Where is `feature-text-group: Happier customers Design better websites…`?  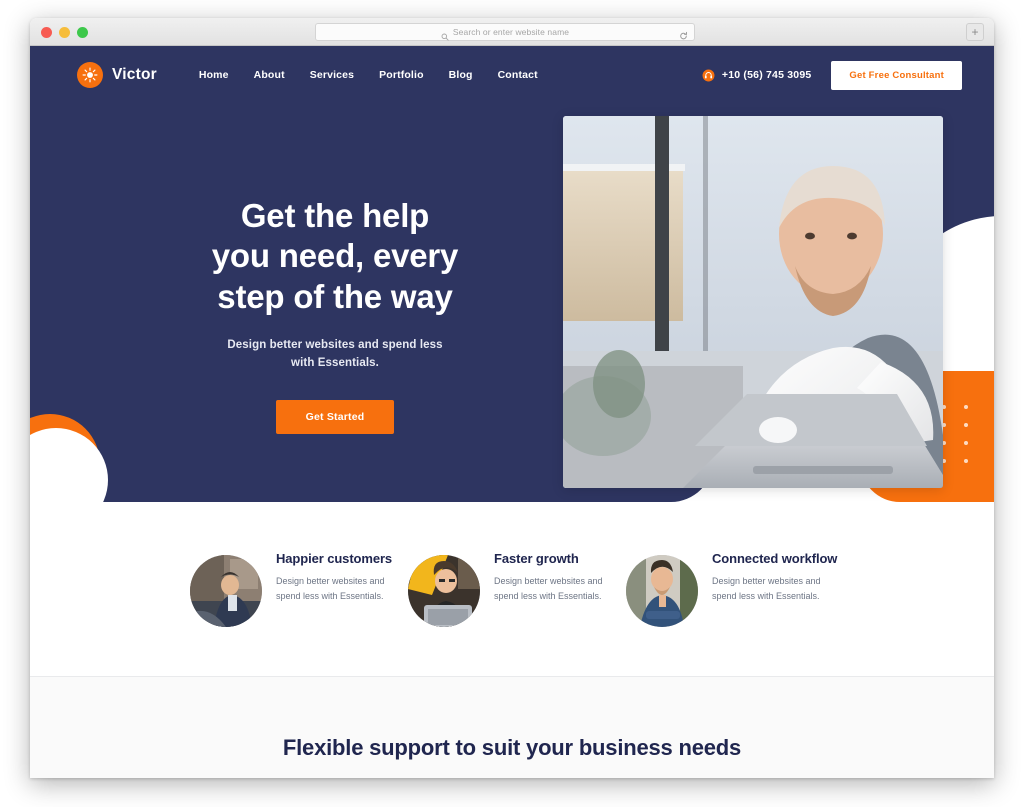
feature-text-group: Happier customers Design better websites… is located at coordinates (336, 577).